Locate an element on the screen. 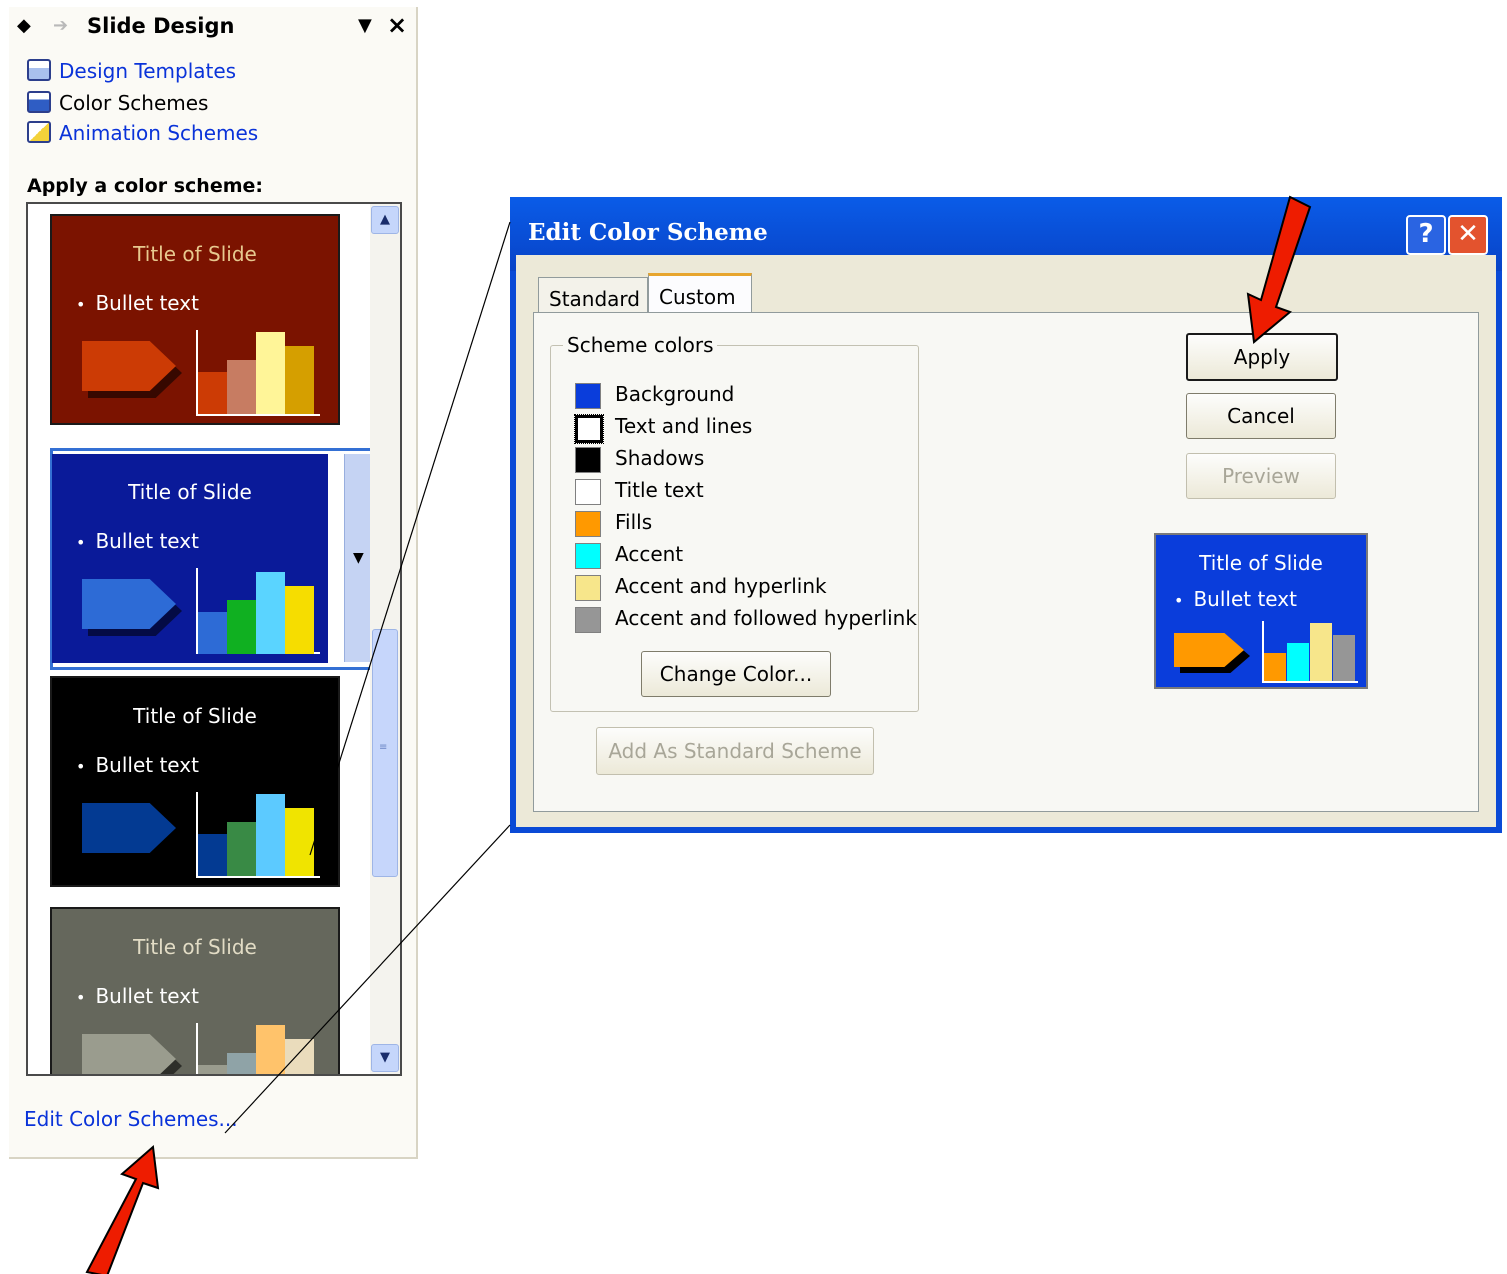 Image resolution: width=1507 pixels, height=1274 pixels. tab-custom: Custom is located at coordinates (700, 294).